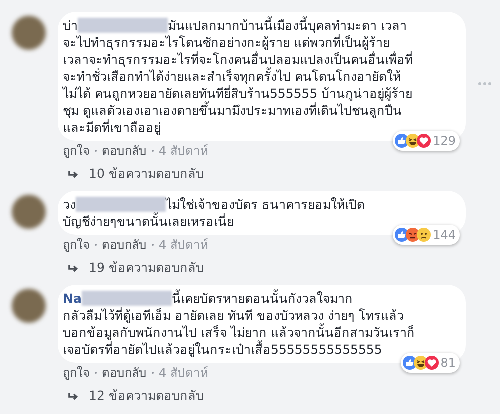 This screenshot has width=500, height=414. Describe the element at coordinates (146, 174) in the screenshot. I see `replies-link: 10 ข้อความตอบกลับ` at that location.